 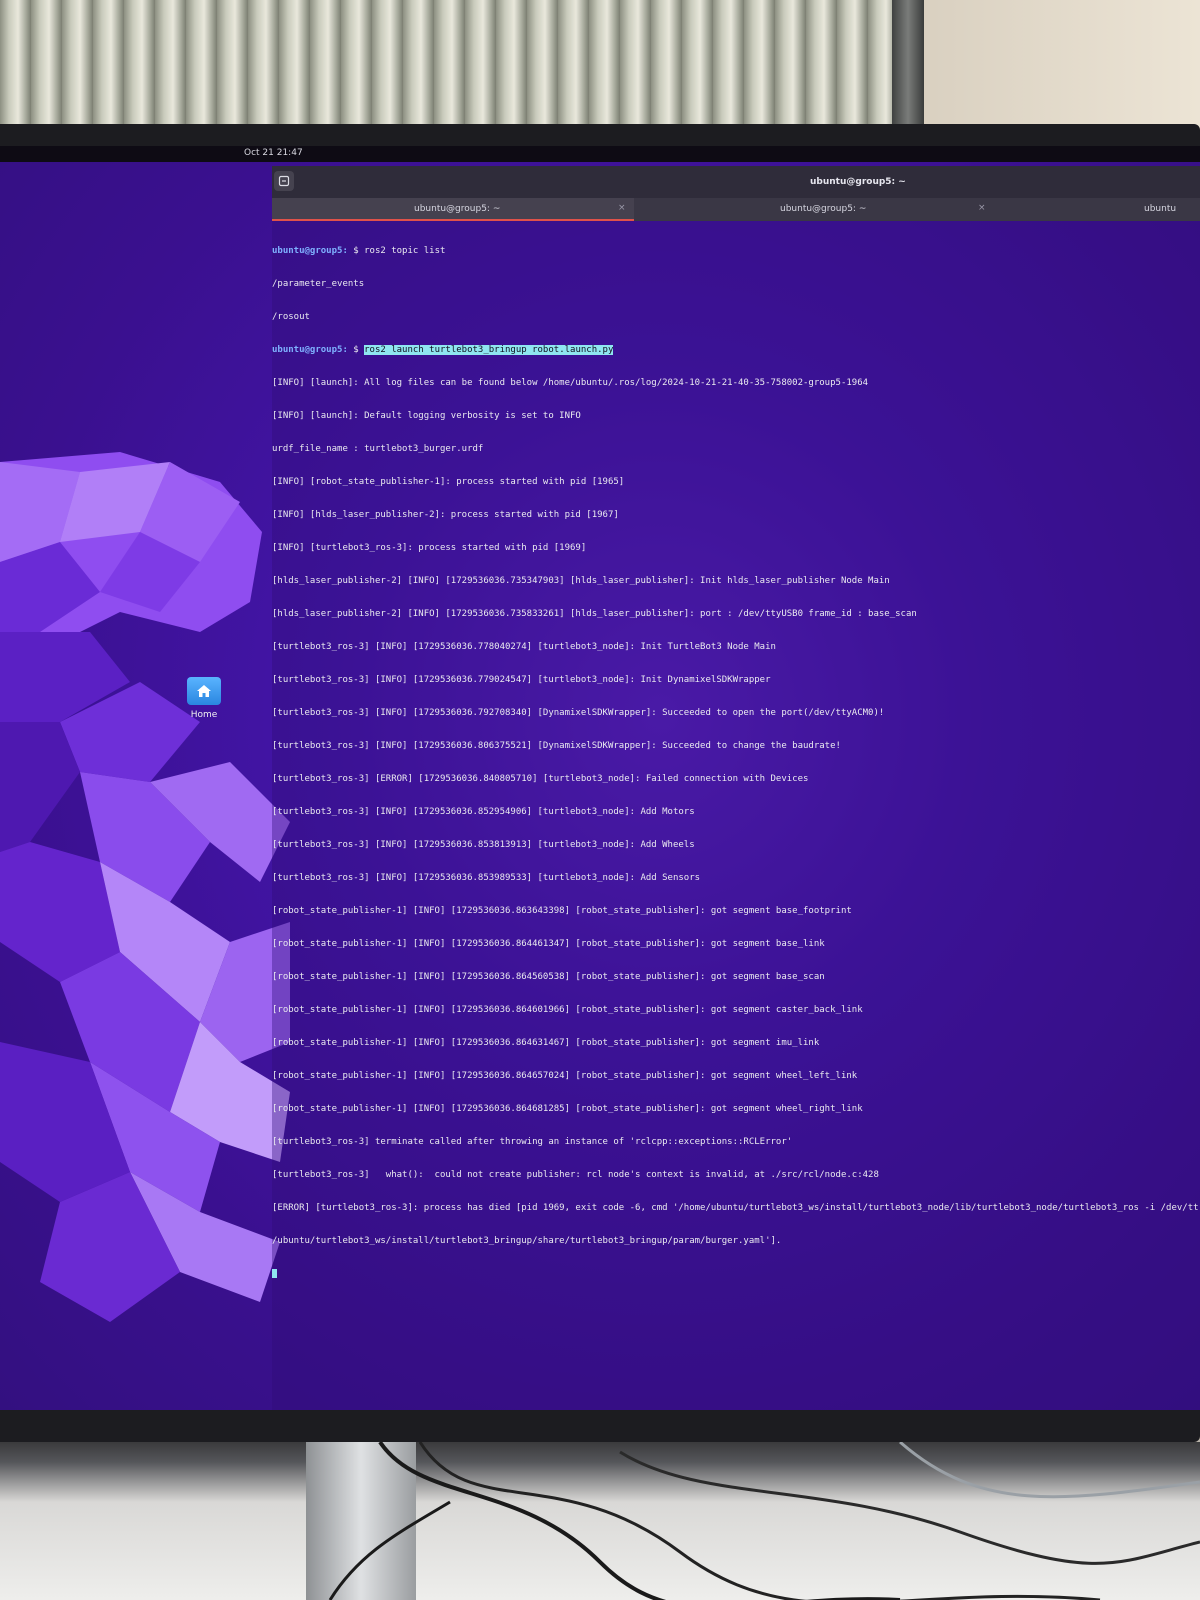 I want to click on tab-1: ubuntu@group5: ~ ×, so click(x=453, y=209).